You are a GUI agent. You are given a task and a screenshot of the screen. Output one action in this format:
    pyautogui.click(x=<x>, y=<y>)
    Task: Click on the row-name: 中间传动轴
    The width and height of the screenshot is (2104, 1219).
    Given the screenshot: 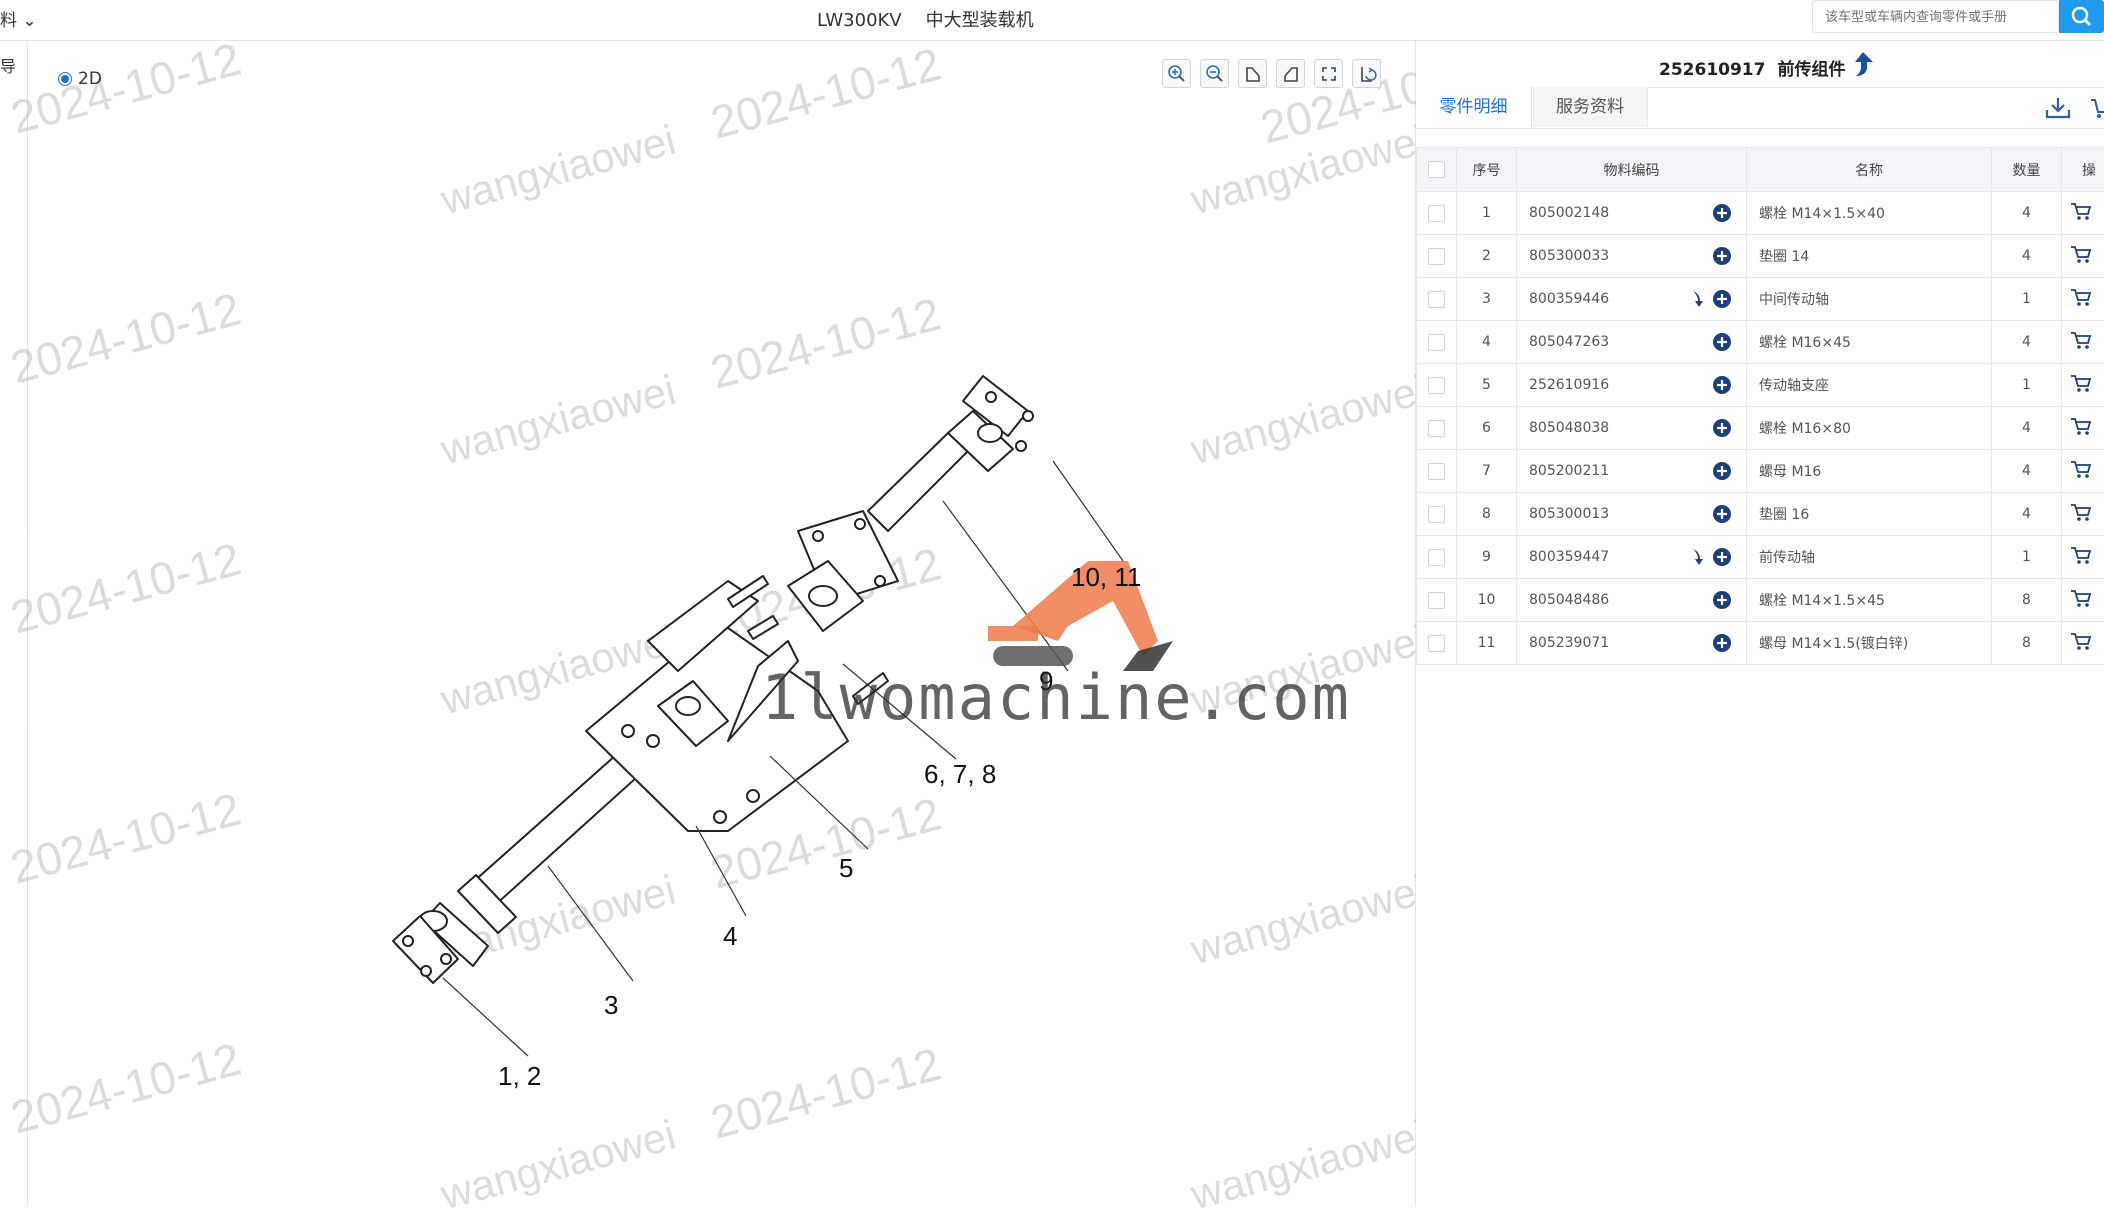 What is the action you would take?
    pyautogui.click(x=1869, y=299)
    